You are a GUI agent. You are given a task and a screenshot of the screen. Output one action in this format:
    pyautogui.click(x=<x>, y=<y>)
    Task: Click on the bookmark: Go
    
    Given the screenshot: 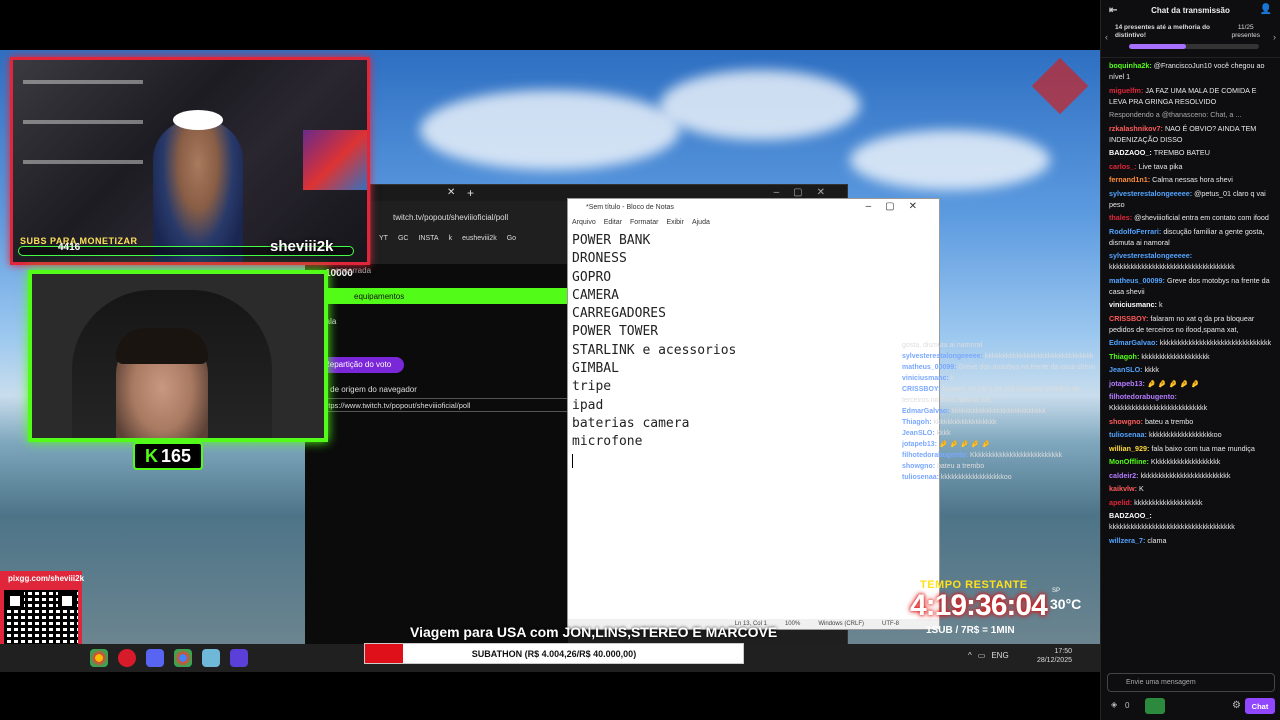 What is the action you would take?
    pyautogui.click(x=511, y=238)
    